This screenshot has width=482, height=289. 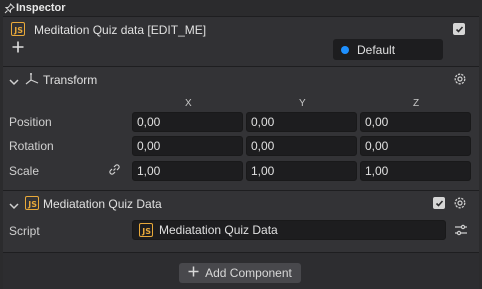 What do you see at coordinates (439, 203) in the screenshot?
I see `script-component-enabled-checkbox` at bounding box center [439, 203].